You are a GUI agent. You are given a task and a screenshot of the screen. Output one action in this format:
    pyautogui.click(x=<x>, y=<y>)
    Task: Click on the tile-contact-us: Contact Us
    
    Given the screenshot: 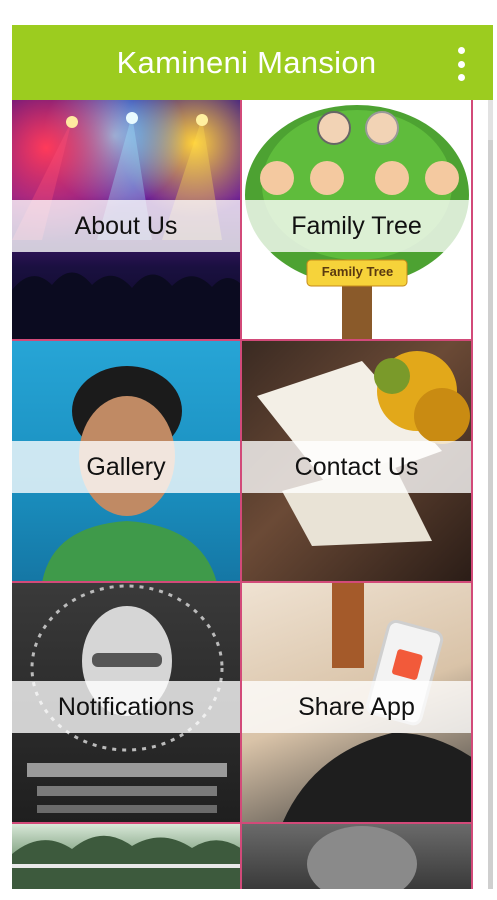 What is the action you would take?
    pyautogui.click(x=357, y=462)
    